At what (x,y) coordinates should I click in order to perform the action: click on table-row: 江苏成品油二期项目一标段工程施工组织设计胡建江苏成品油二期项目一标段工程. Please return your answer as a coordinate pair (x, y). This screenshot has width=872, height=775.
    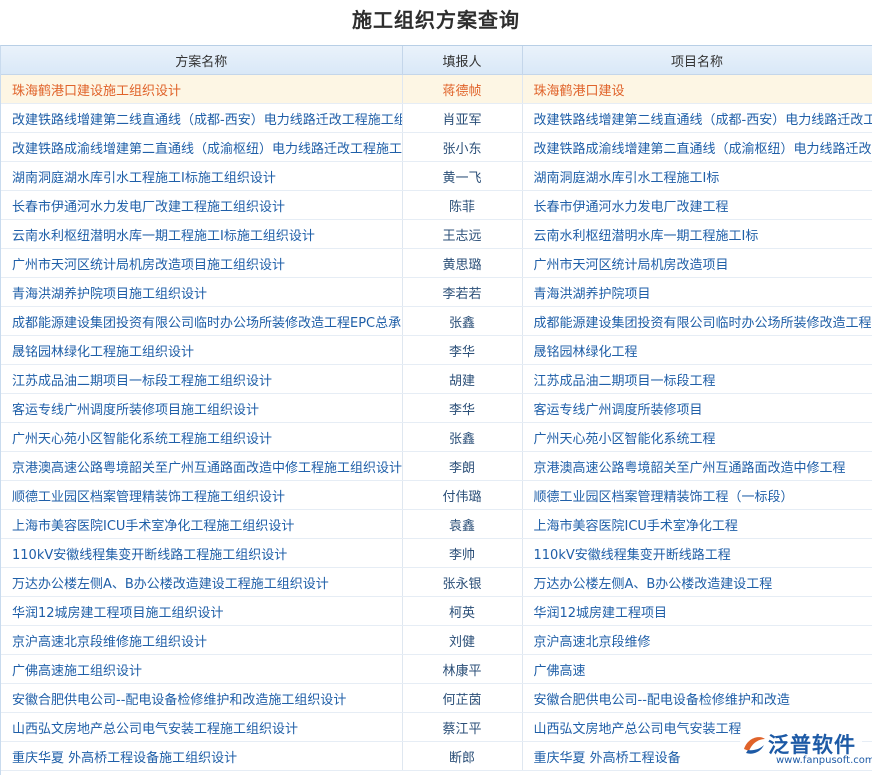
    Looking at the image, I should click on (436, 379).